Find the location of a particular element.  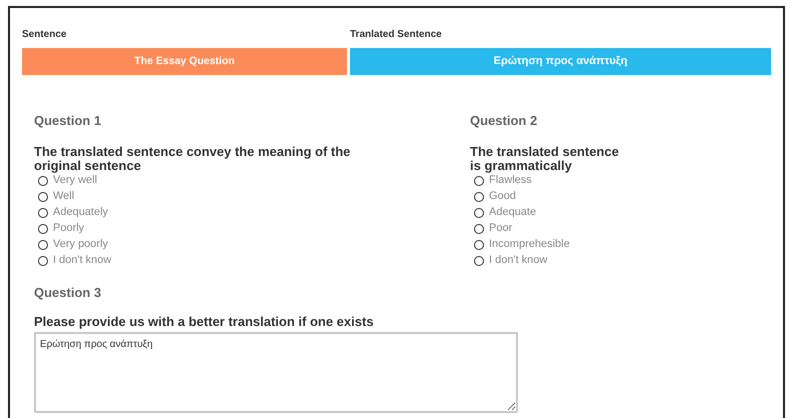

column-label: Sentence is located at coordinates (44, 35).